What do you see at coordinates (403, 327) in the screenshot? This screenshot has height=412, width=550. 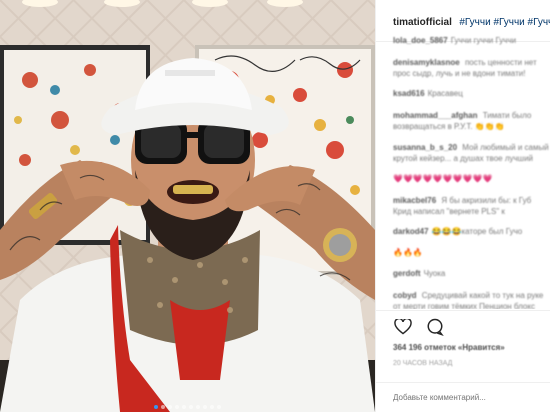 I see `heart-icon` at bounding box center [403, 327].